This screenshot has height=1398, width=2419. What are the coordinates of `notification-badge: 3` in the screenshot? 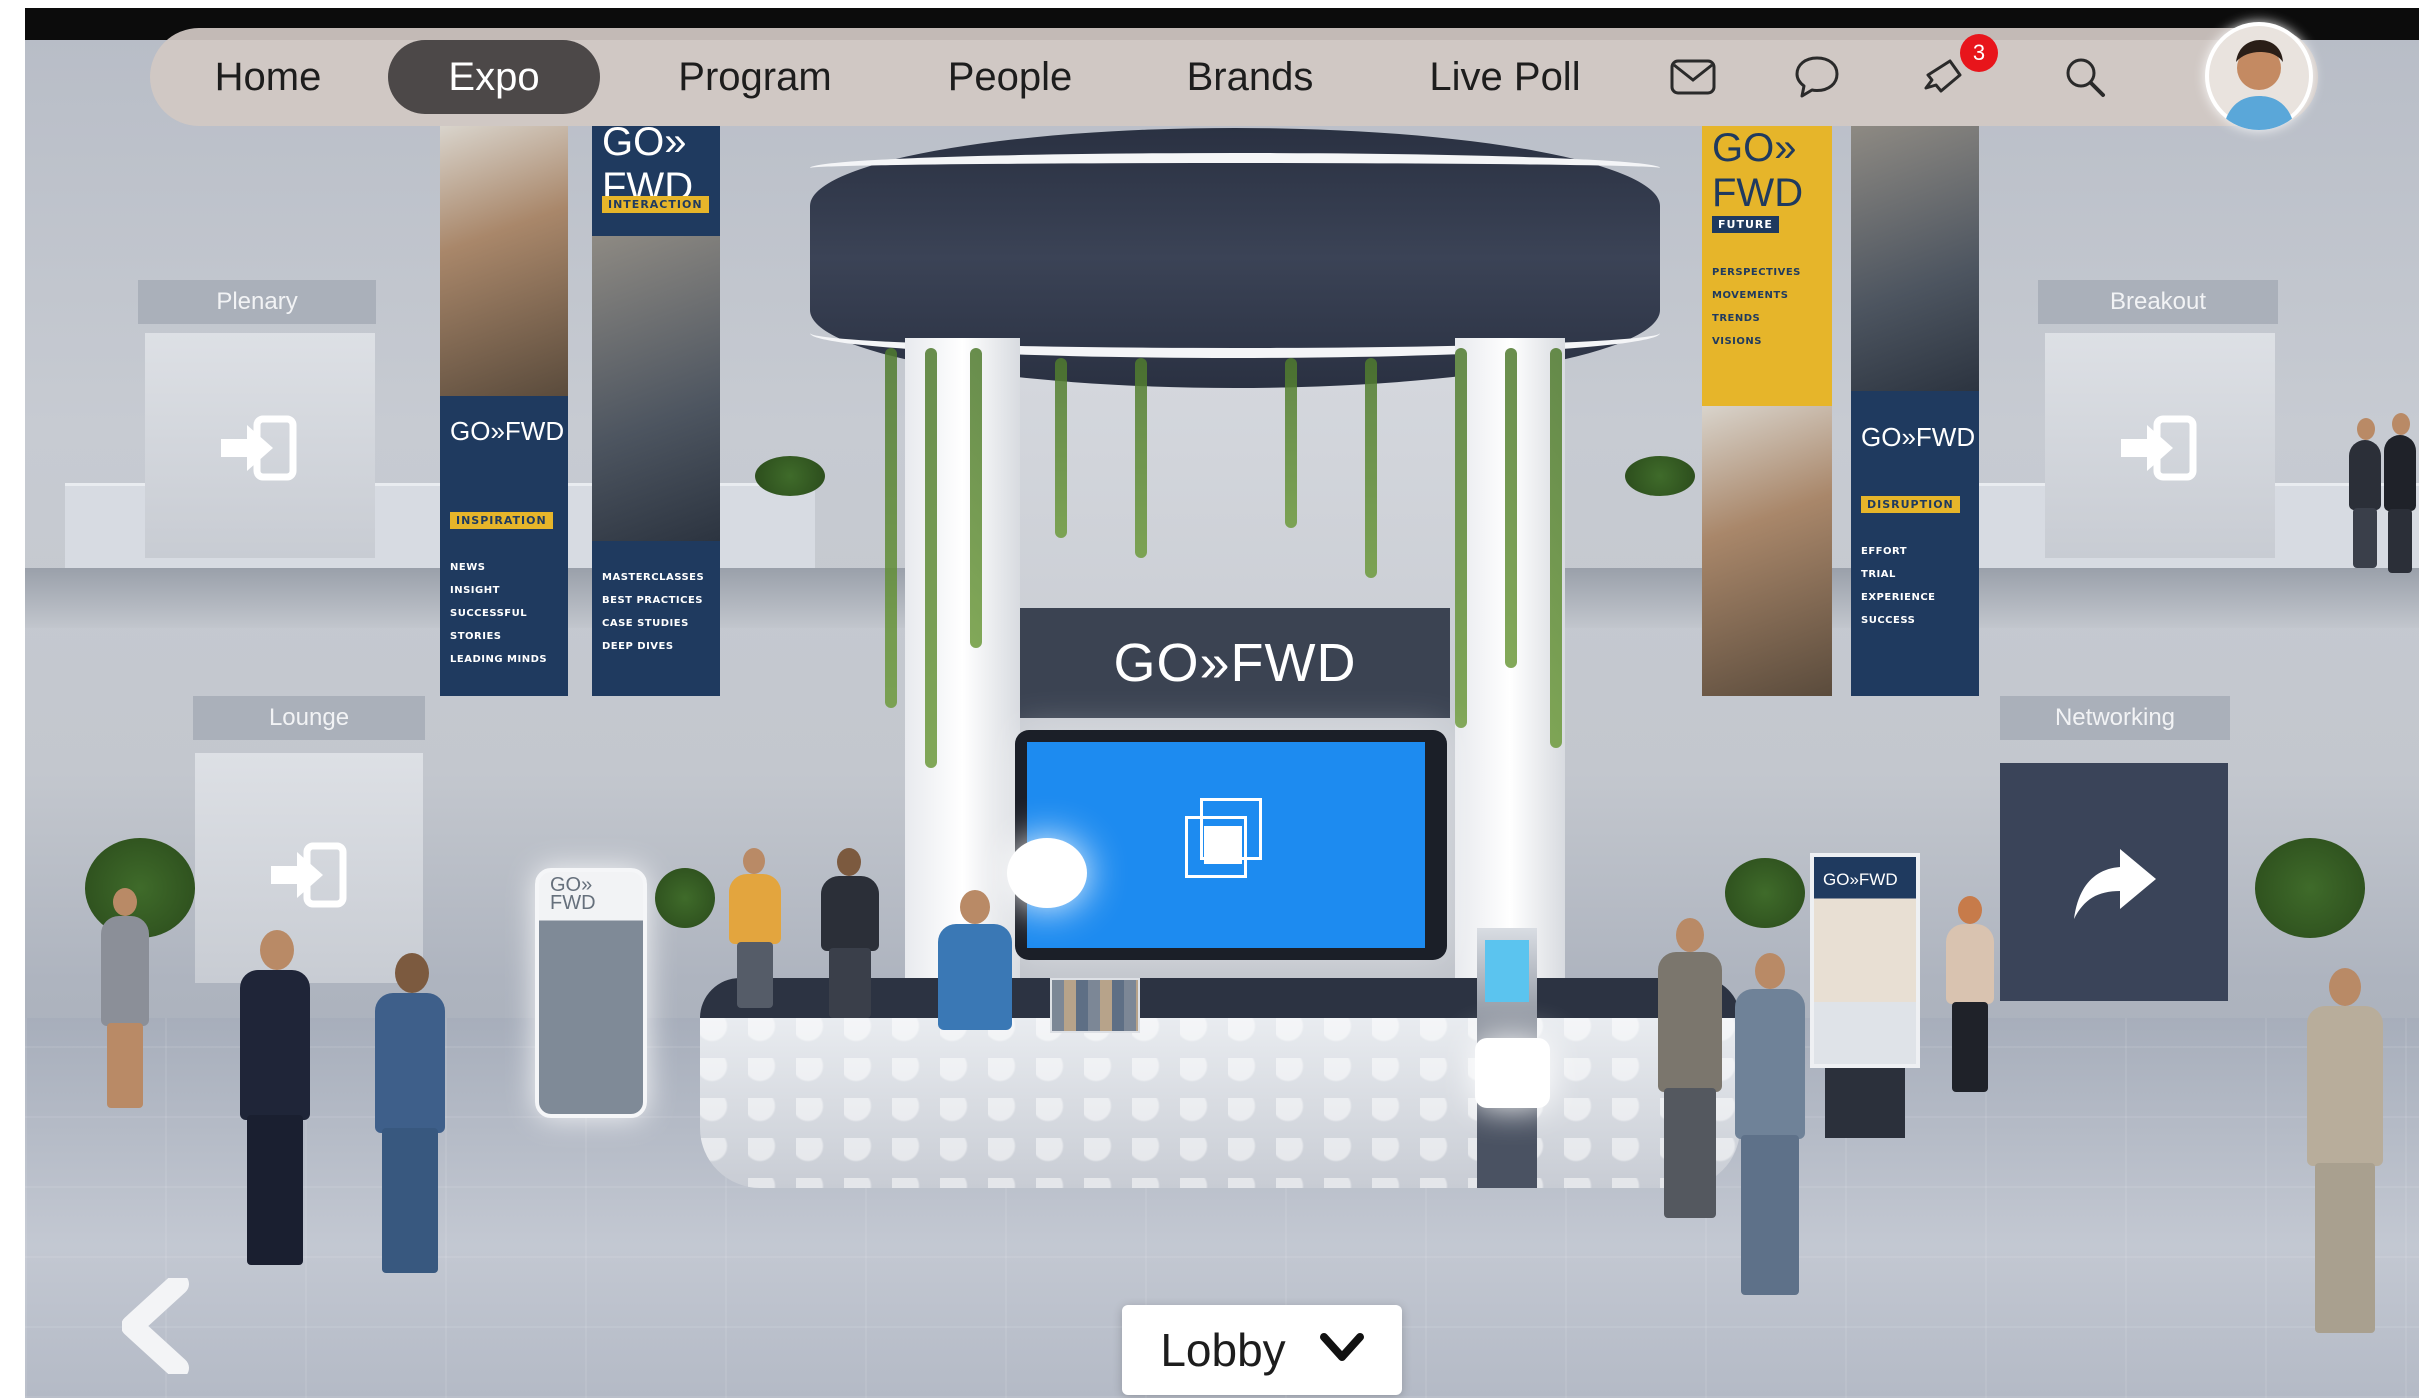 It's located at (1979, 53).